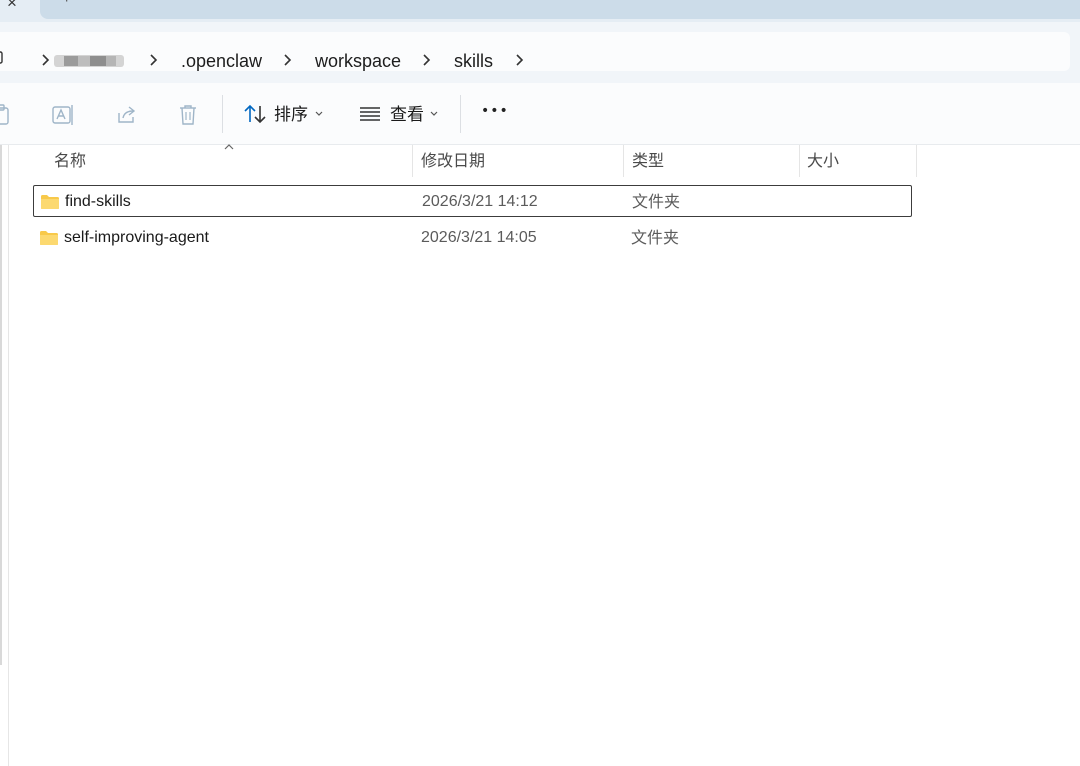 Image resolution: width=1080 pixels, height=766 pixels. Describe the element at coordinates (1, 405) in the screenshot. I see `navigation-pane-scrollbar` at that location.